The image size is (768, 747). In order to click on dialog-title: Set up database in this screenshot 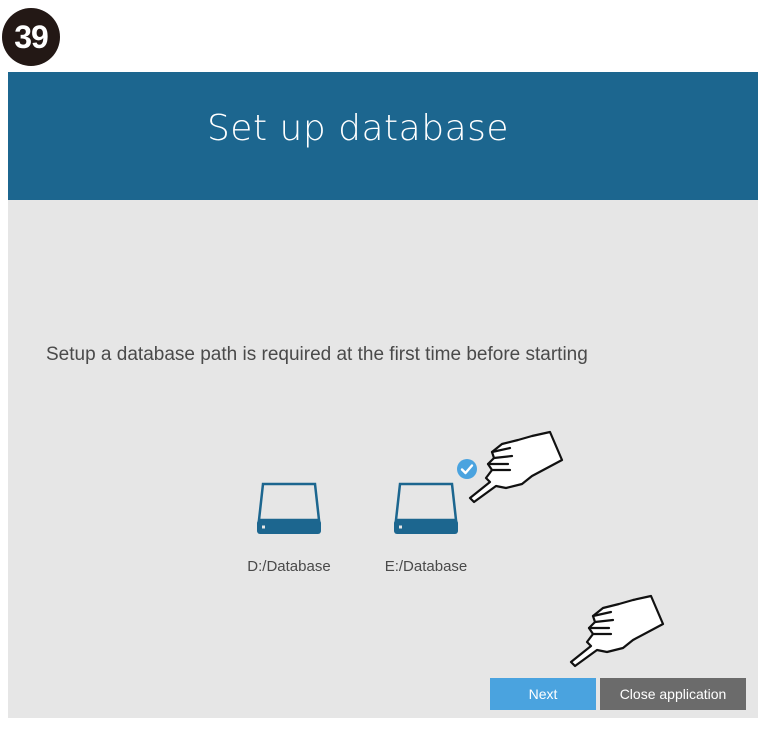, I will do `click(358, 128)`.